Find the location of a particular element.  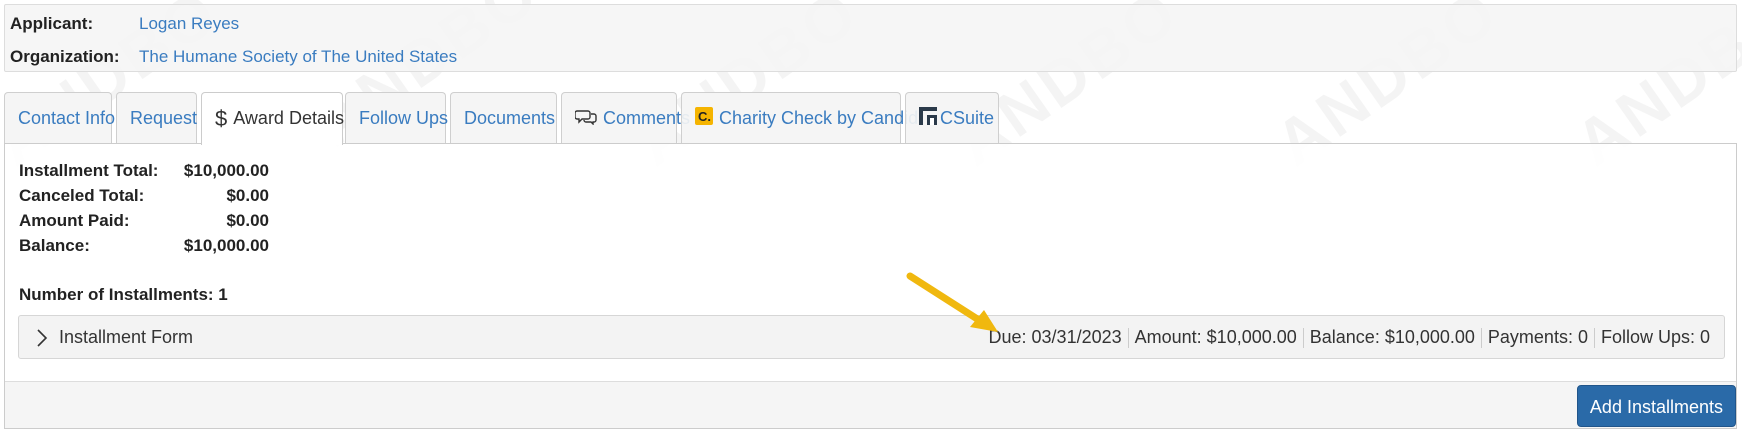

installment-form-title: Installment Form is located at coordinates (126, 337).